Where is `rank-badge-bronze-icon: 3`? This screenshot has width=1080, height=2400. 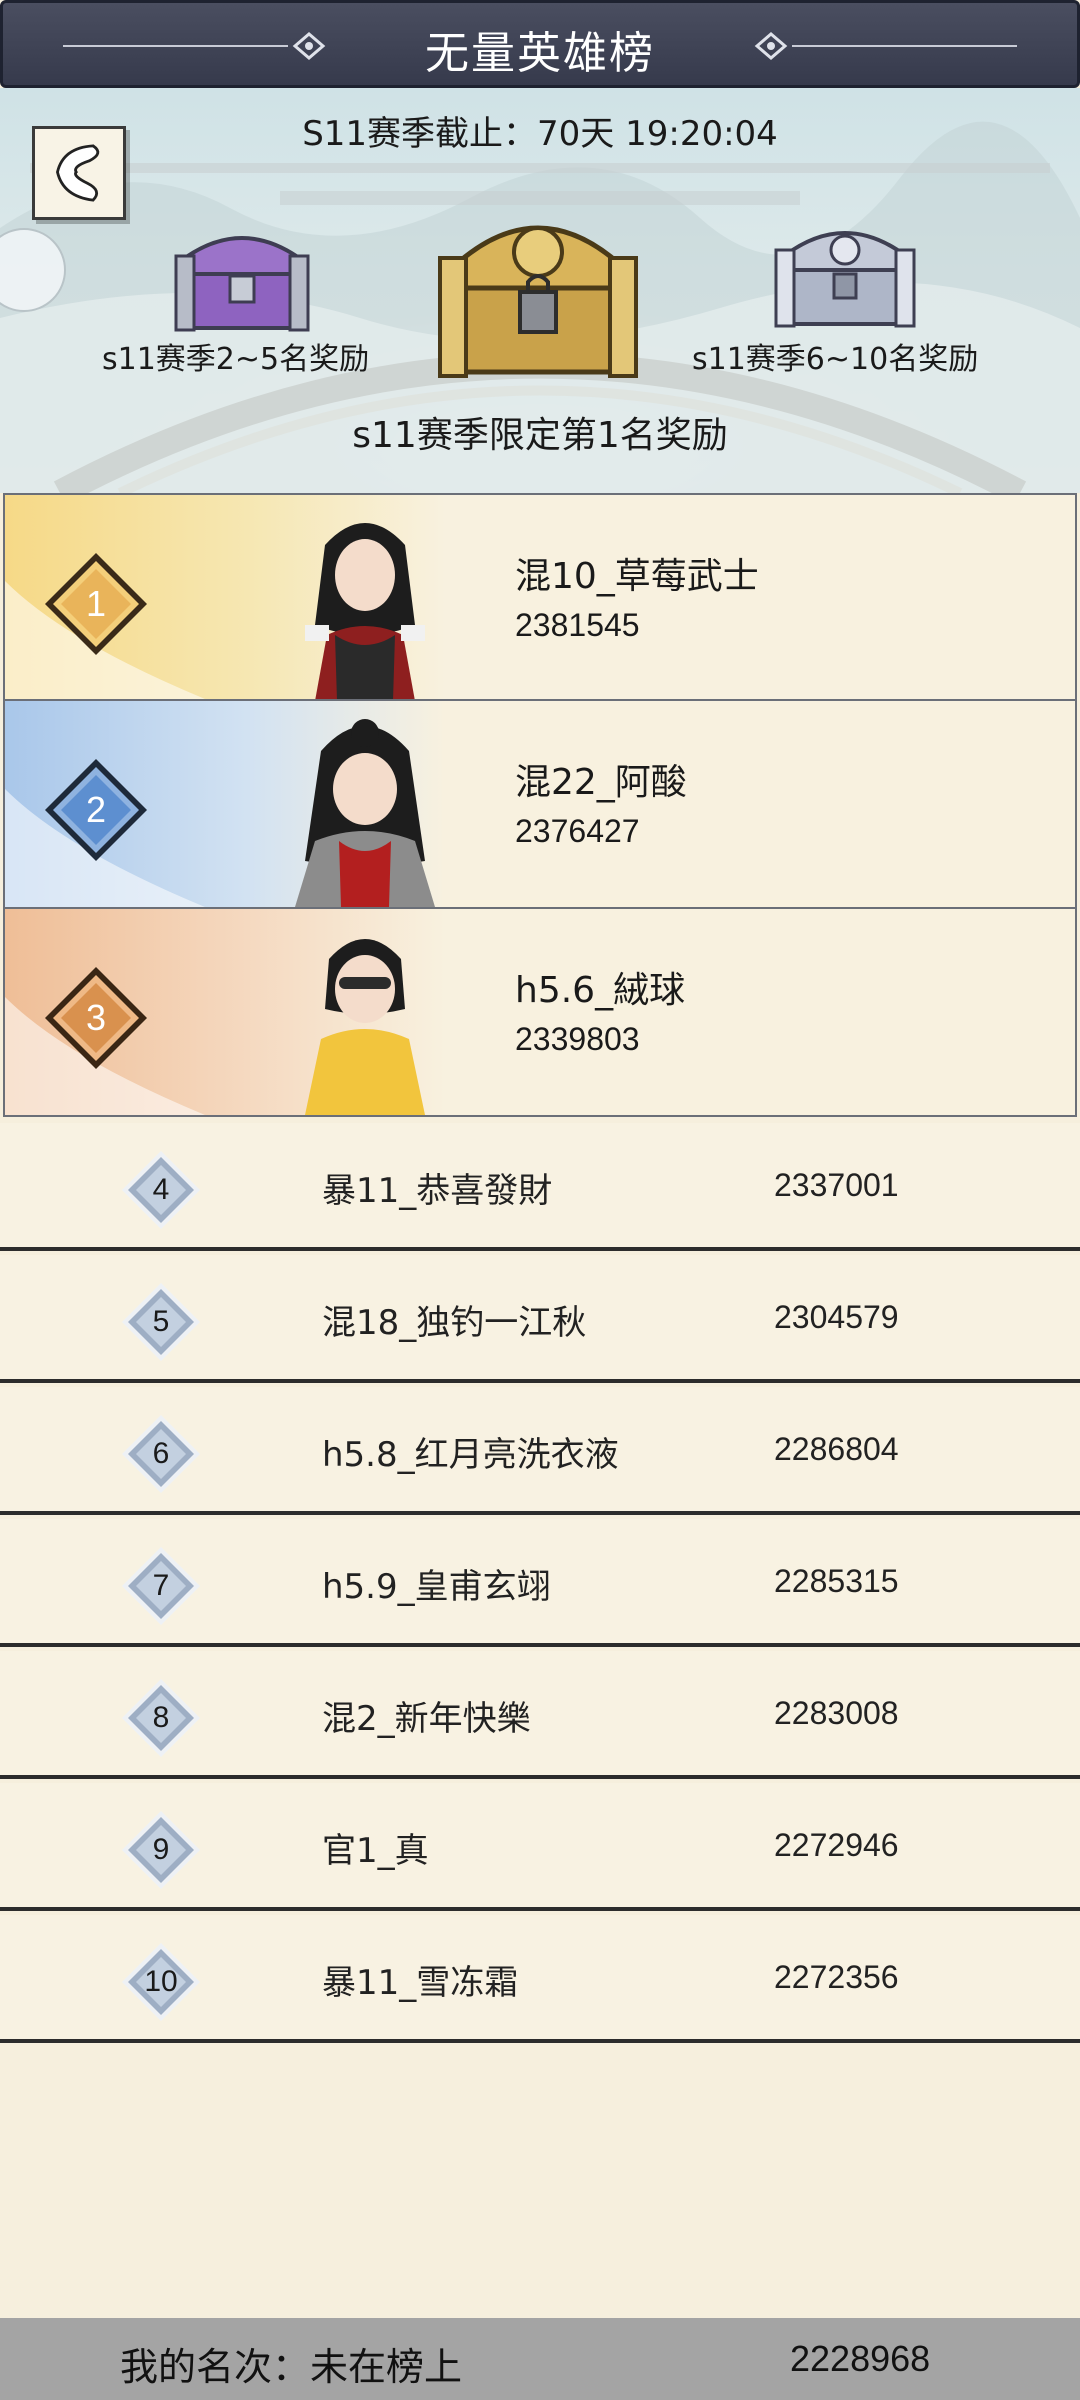 rank-badge-bronze-icon: 3 is located at coordinates (96, 1018).